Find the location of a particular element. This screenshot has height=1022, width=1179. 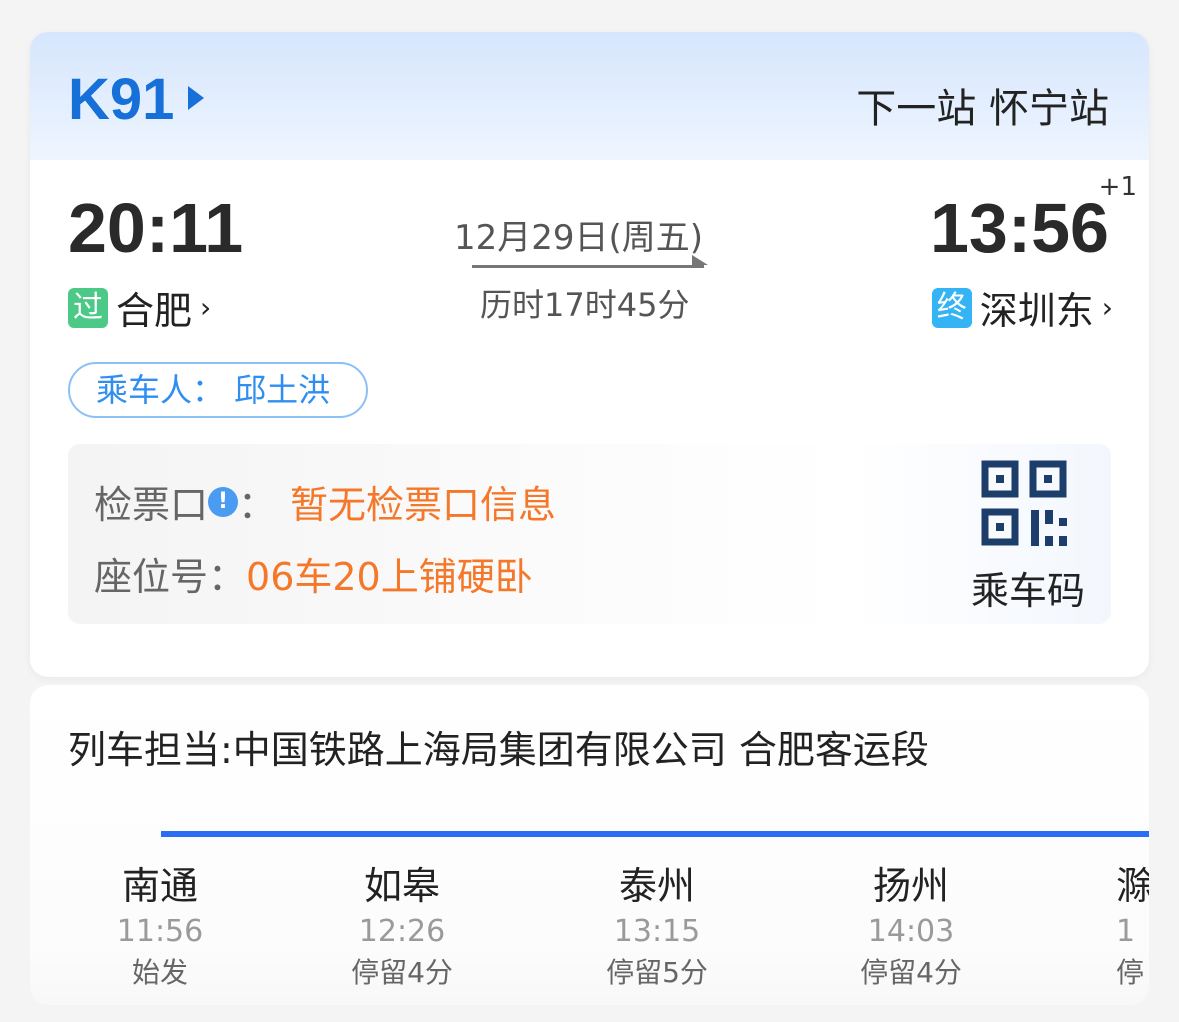

station-name: 南通 is located at coordinates (159, 886).